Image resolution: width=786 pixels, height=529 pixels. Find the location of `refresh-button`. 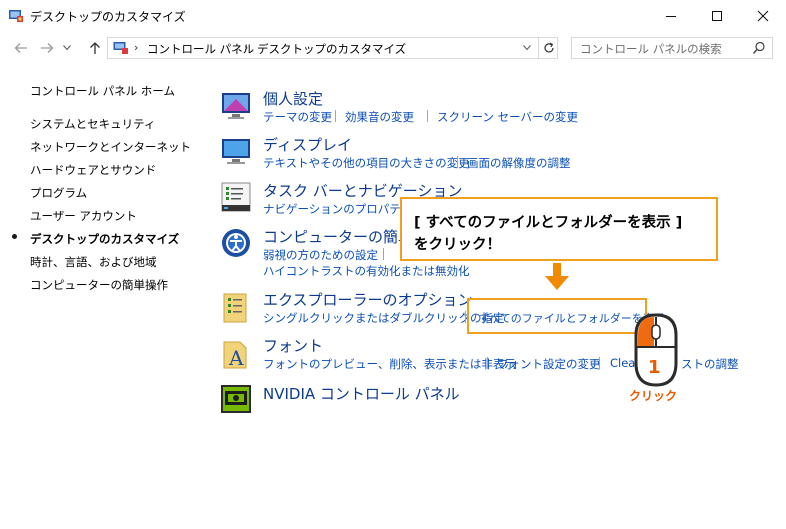

refresh-button is located at coordinates (548, 48).